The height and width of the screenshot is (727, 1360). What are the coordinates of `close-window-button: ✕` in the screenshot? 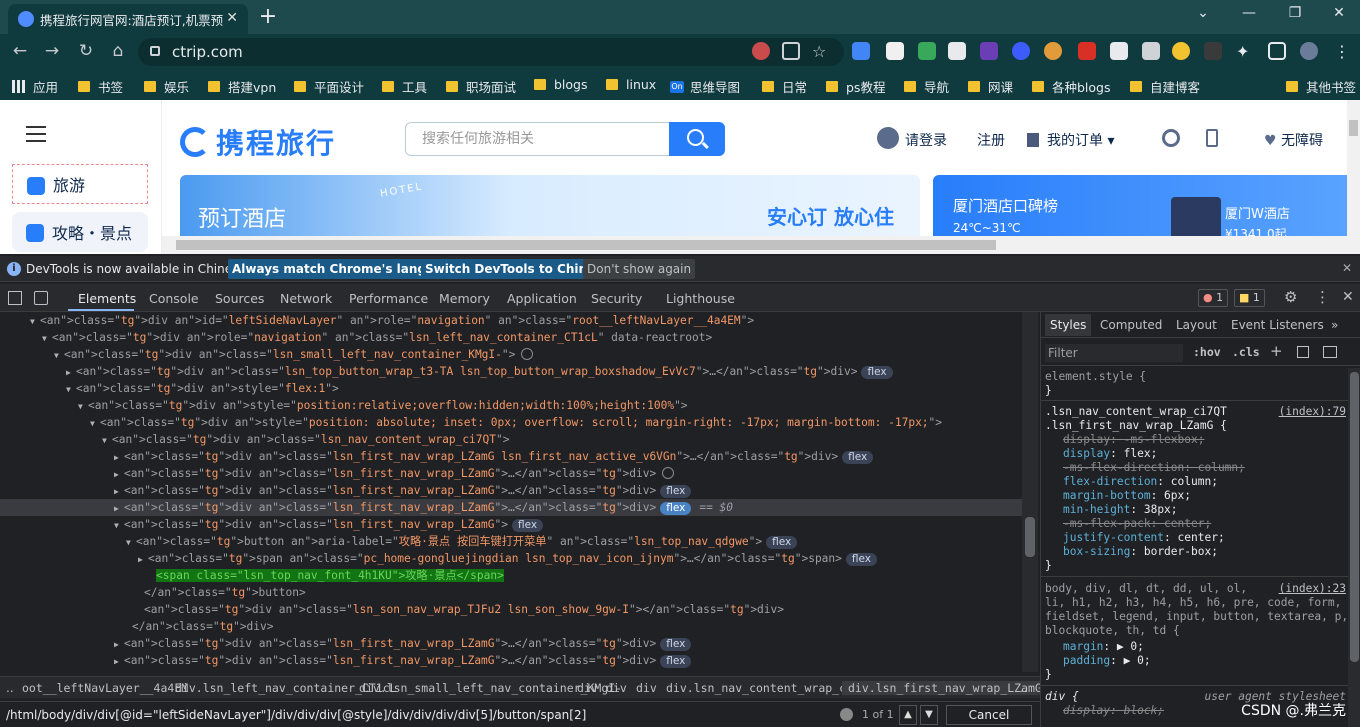 It's located at (1339, 13).